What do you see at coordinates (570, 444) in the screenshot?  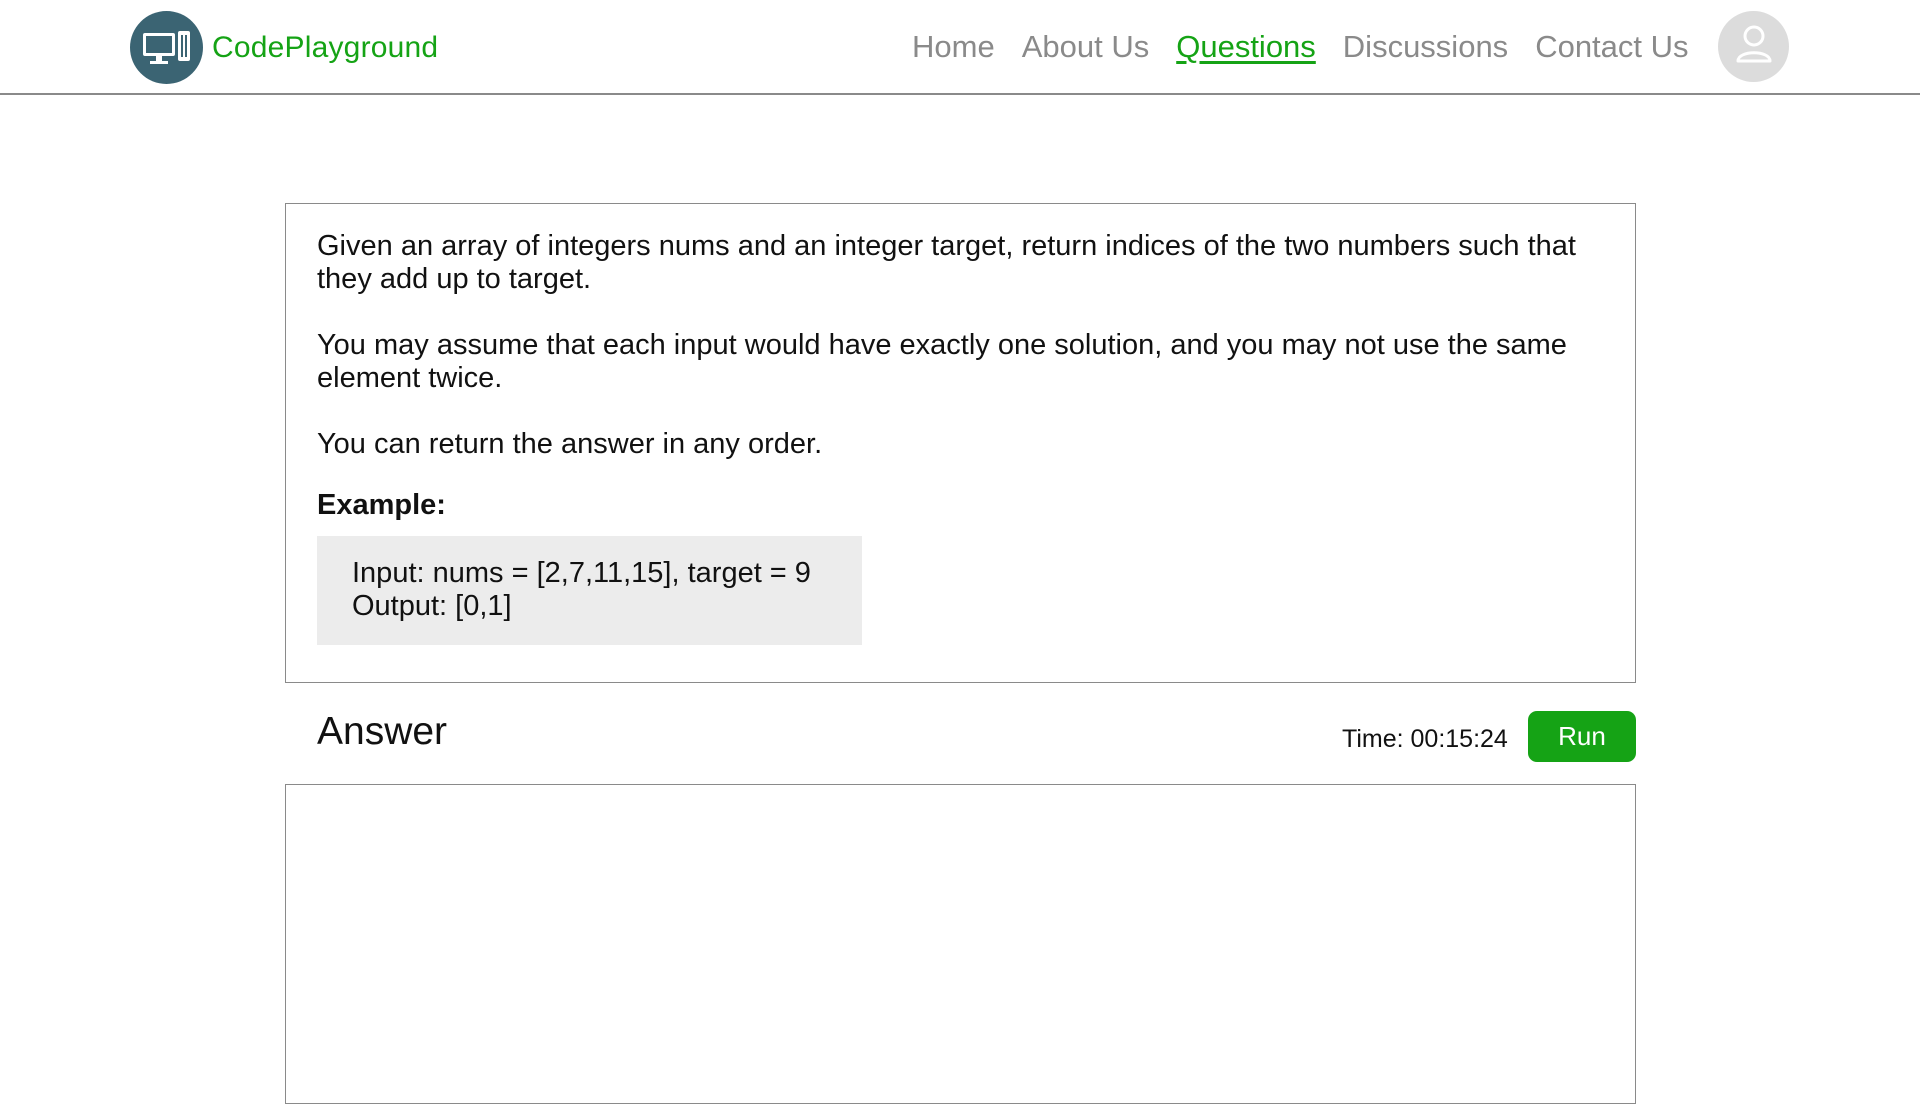 I see `question-paragraph: You can return the answer in any order.` at bounding box center [570, 444].